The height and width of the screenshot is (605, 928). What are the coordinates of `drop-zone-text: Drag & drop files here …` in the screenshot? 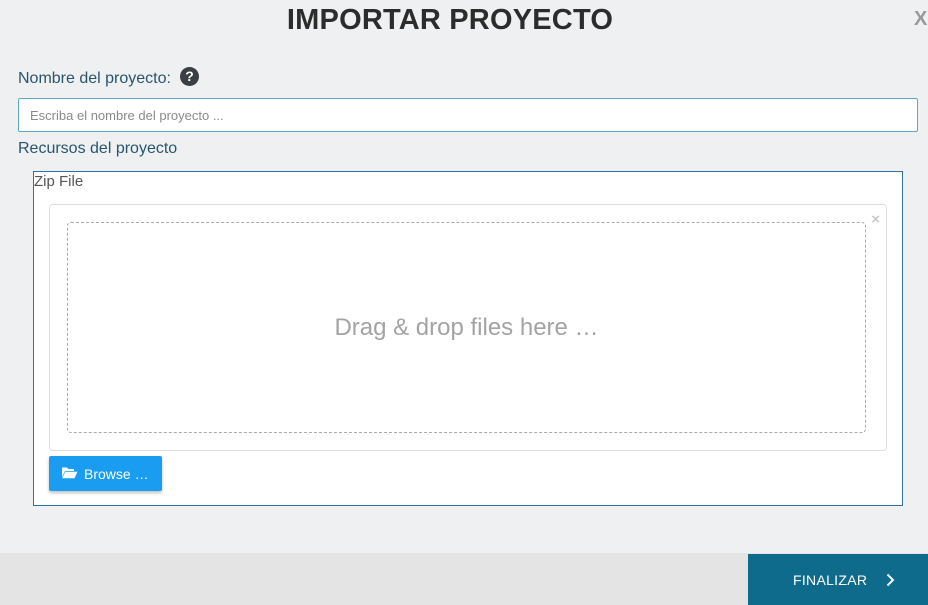 It's located at (466, 327).